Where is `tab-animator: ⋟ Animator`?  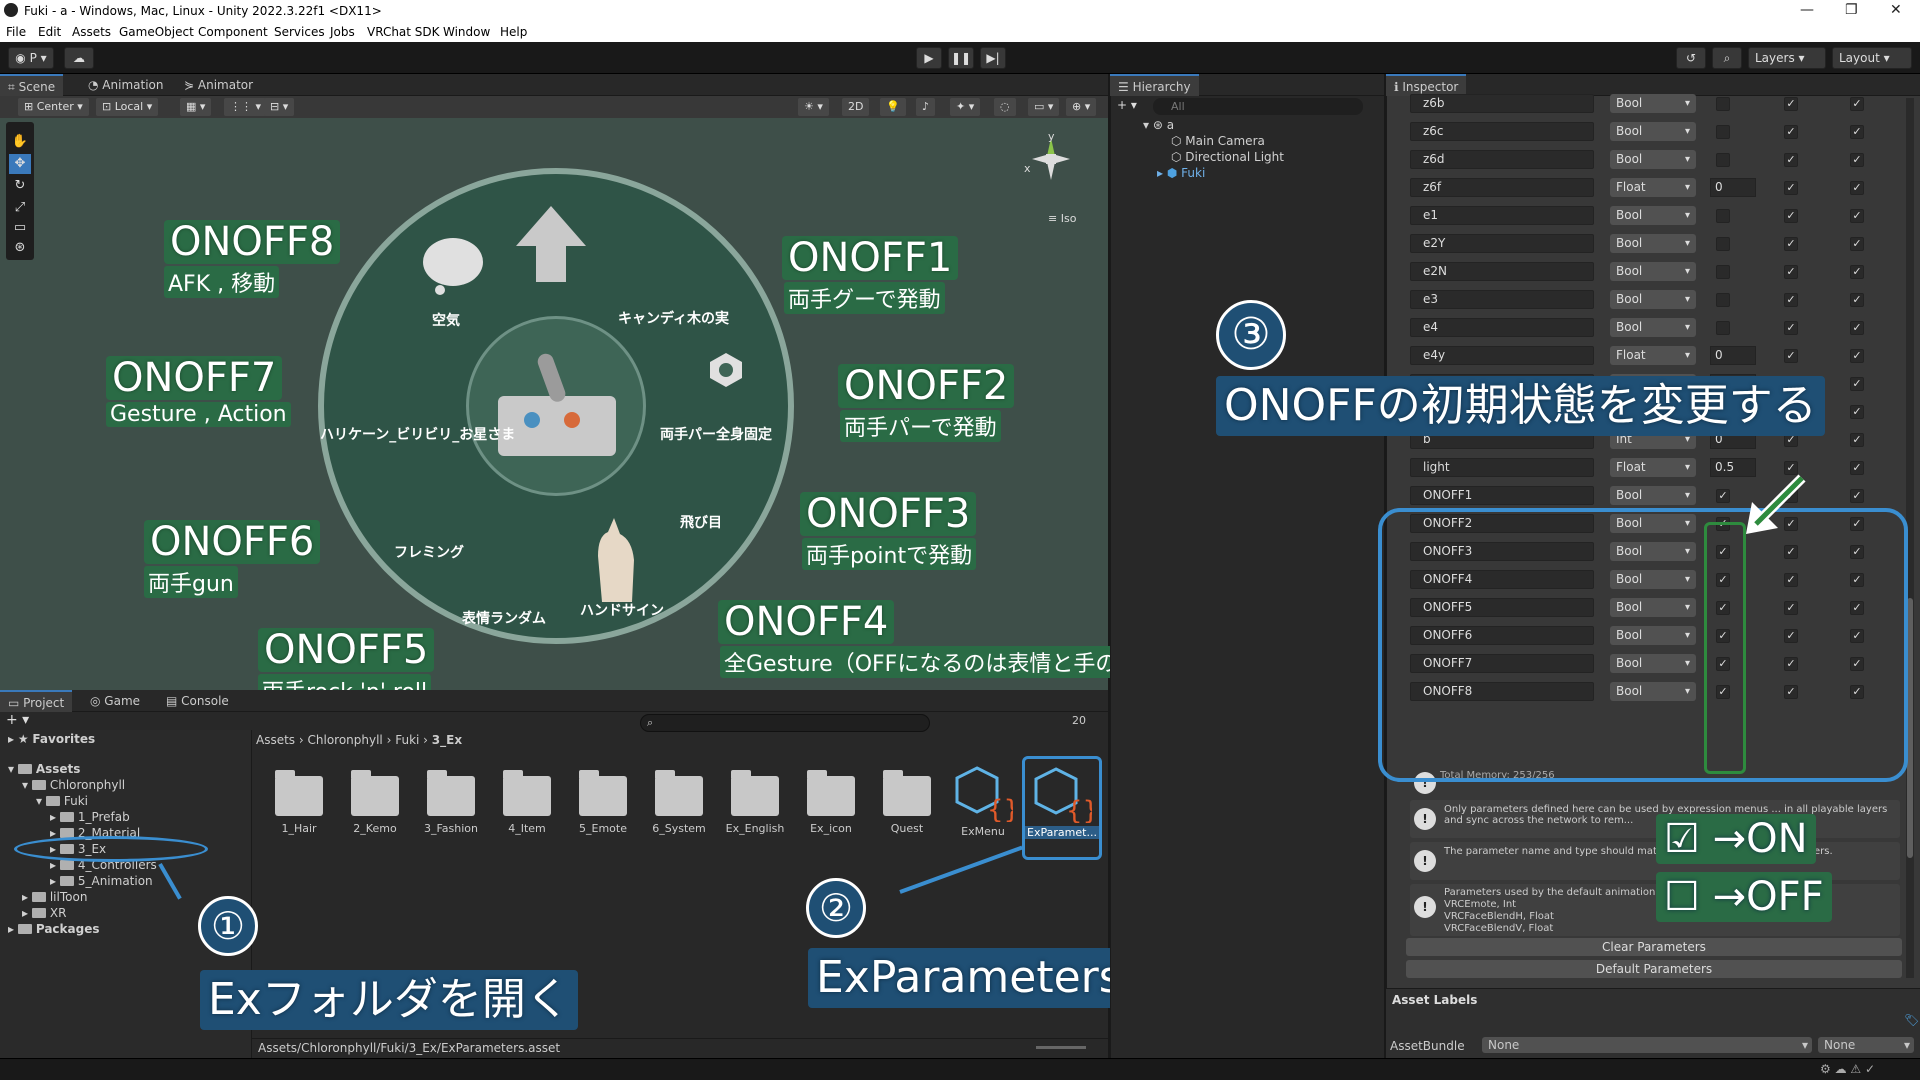
tab-animator: ⋟ Animator is located at coordinates (218, 85).